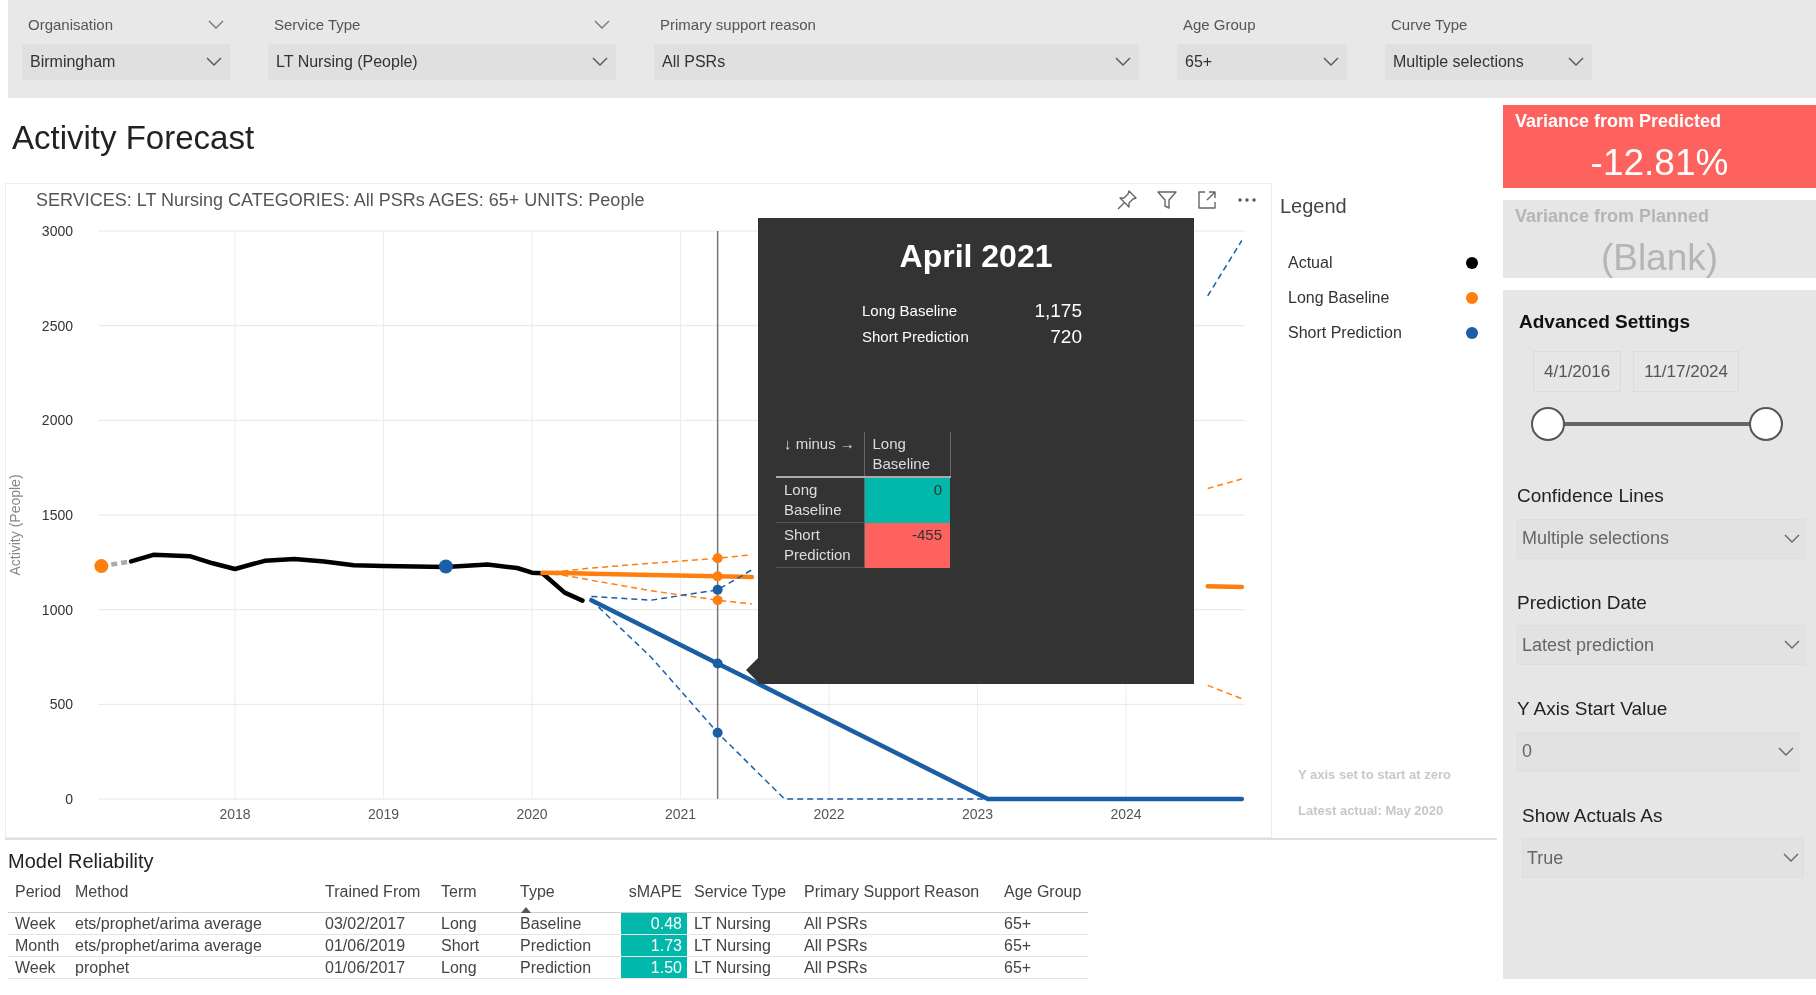 This screenshot has width=1816, height=995. What do you see at coordinates (1167, 200) in the screenshot?
I see `filter-icon` at bounding box center [1167, 200].